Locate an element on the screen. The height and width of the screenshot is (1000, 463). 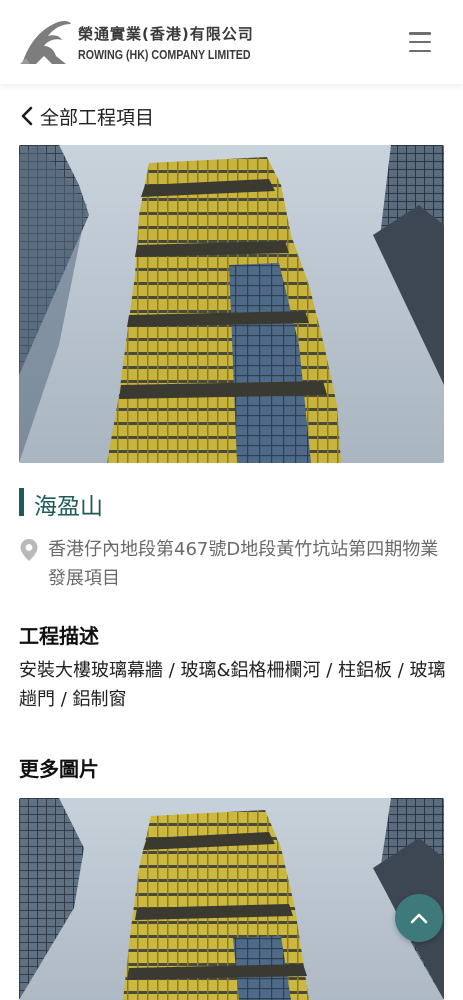
back-to-all-projects-link: 全部工程項目 is located at coordinates (87, 116).